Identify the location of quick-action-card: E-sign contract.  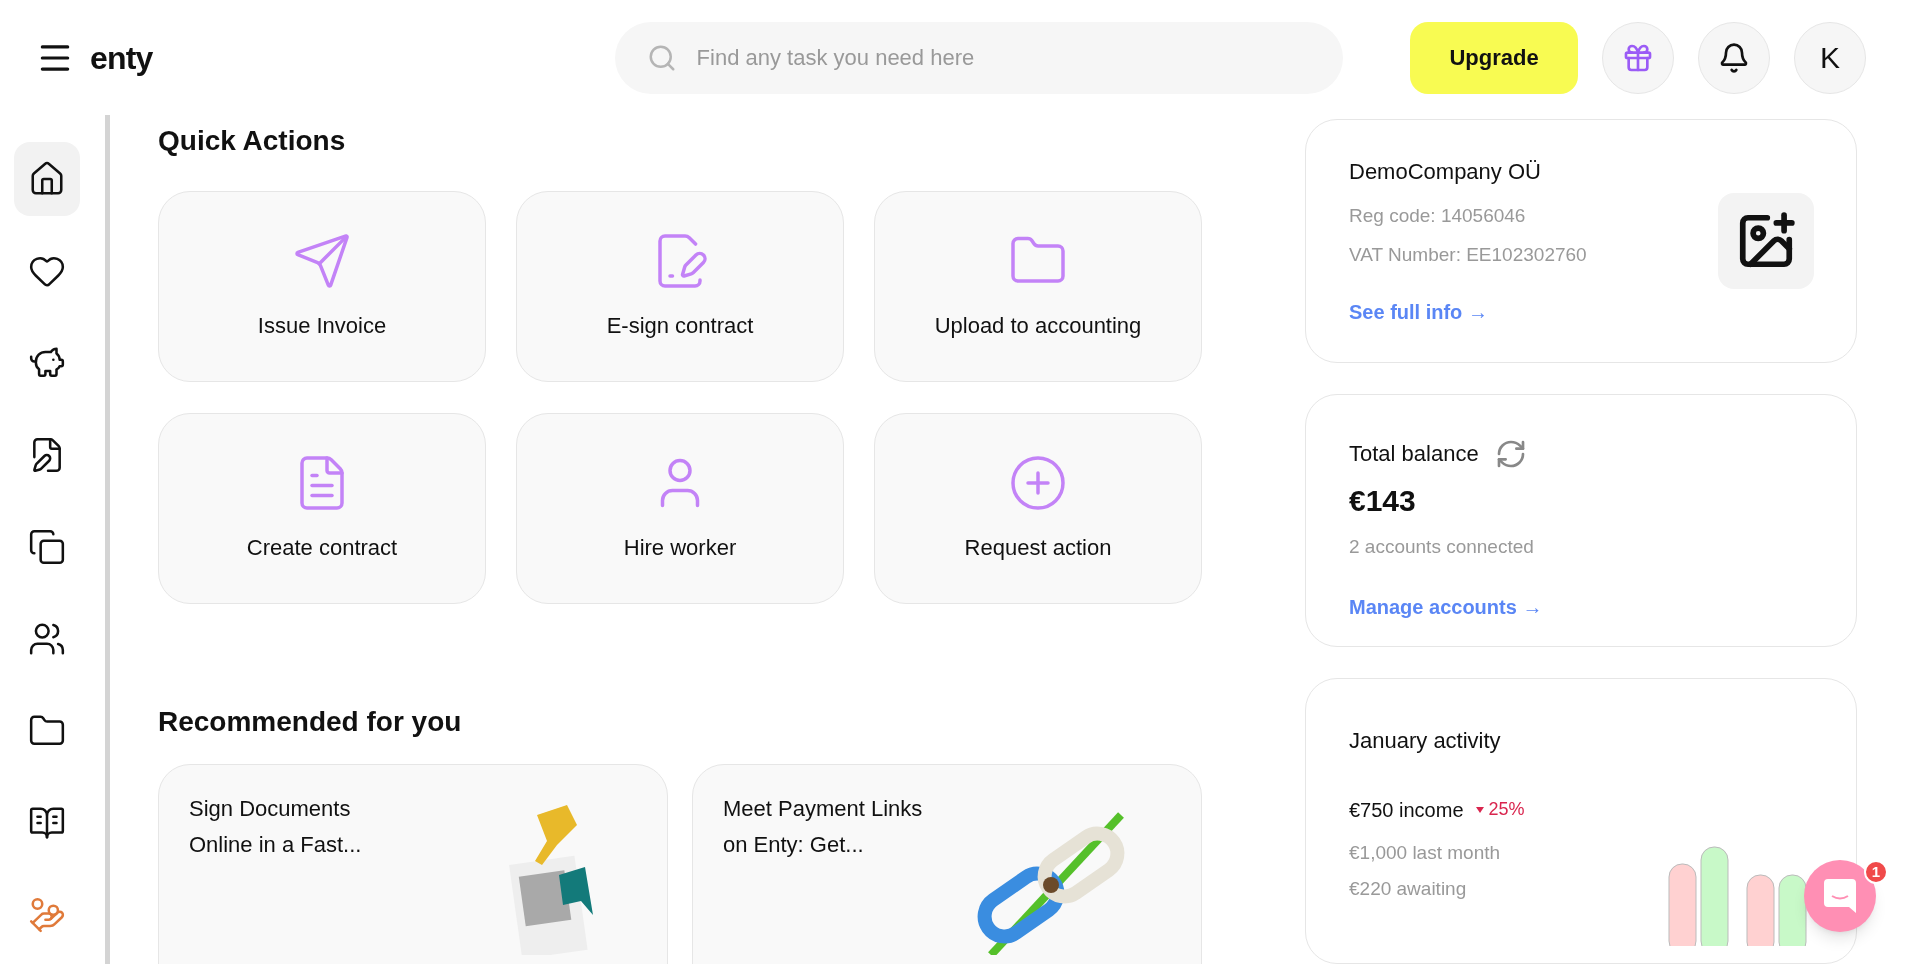
(680, 286).